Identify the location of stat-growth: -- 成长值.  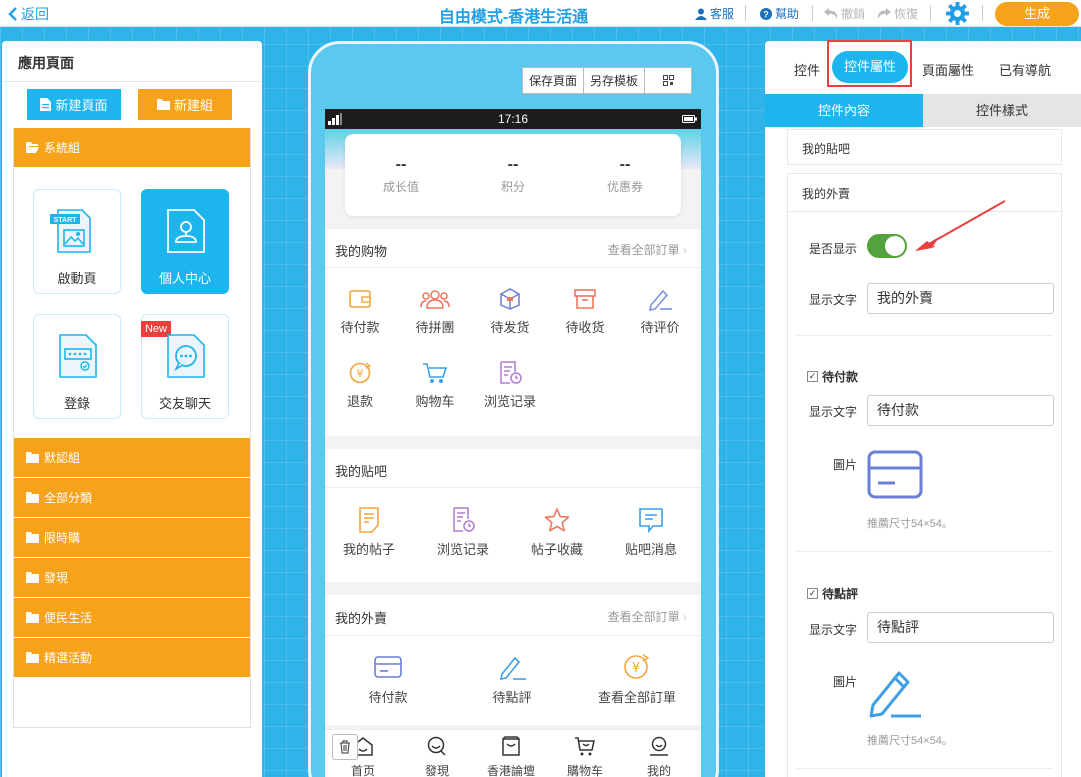
(401, 175).